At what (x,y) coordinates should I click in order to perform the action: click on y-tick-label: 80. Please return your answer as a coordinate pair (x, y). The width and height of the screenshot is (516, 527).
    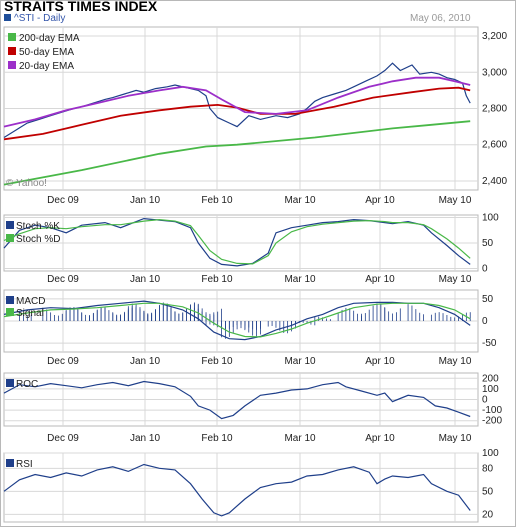
    Looking at the image, I should click on (488, 468).